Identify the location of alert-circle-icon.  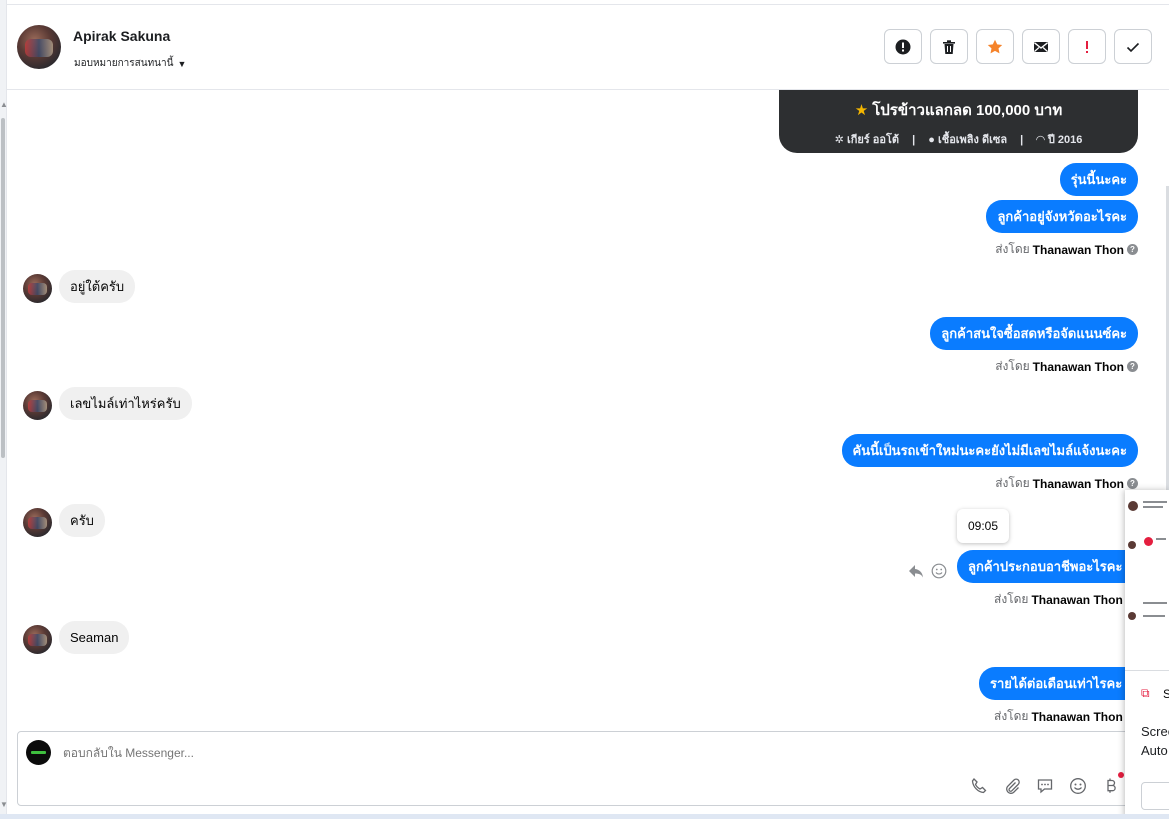
(903, 46).